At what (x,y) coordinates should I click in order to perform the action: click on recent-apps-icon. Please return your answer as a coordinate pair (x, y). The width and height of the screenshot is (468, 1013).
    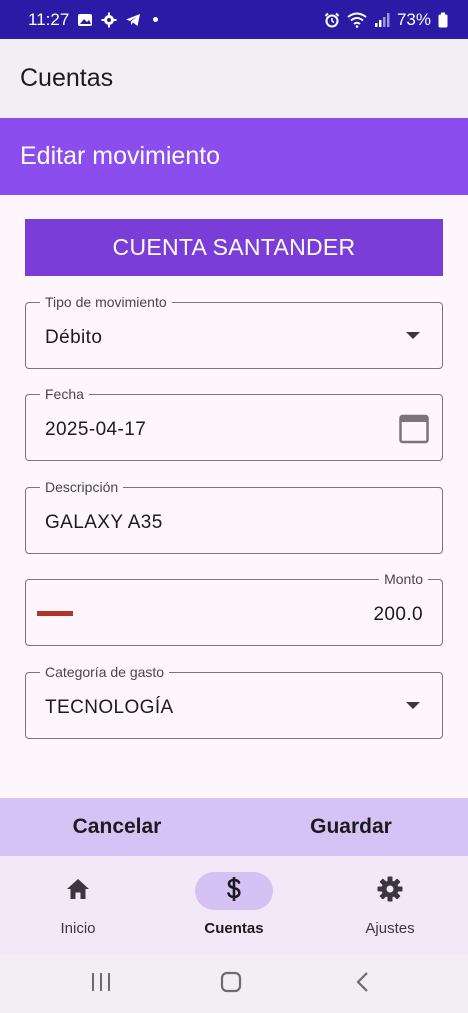
    Looking at the image, I should click on (101, 984).